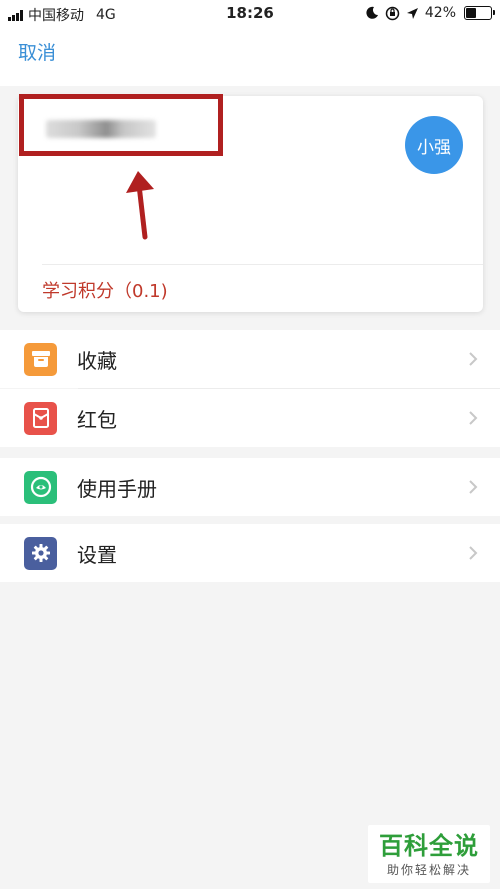 The width and height of the screenshot is (500, 889). I want to click on red-envelope-icon, so click(40, 418).